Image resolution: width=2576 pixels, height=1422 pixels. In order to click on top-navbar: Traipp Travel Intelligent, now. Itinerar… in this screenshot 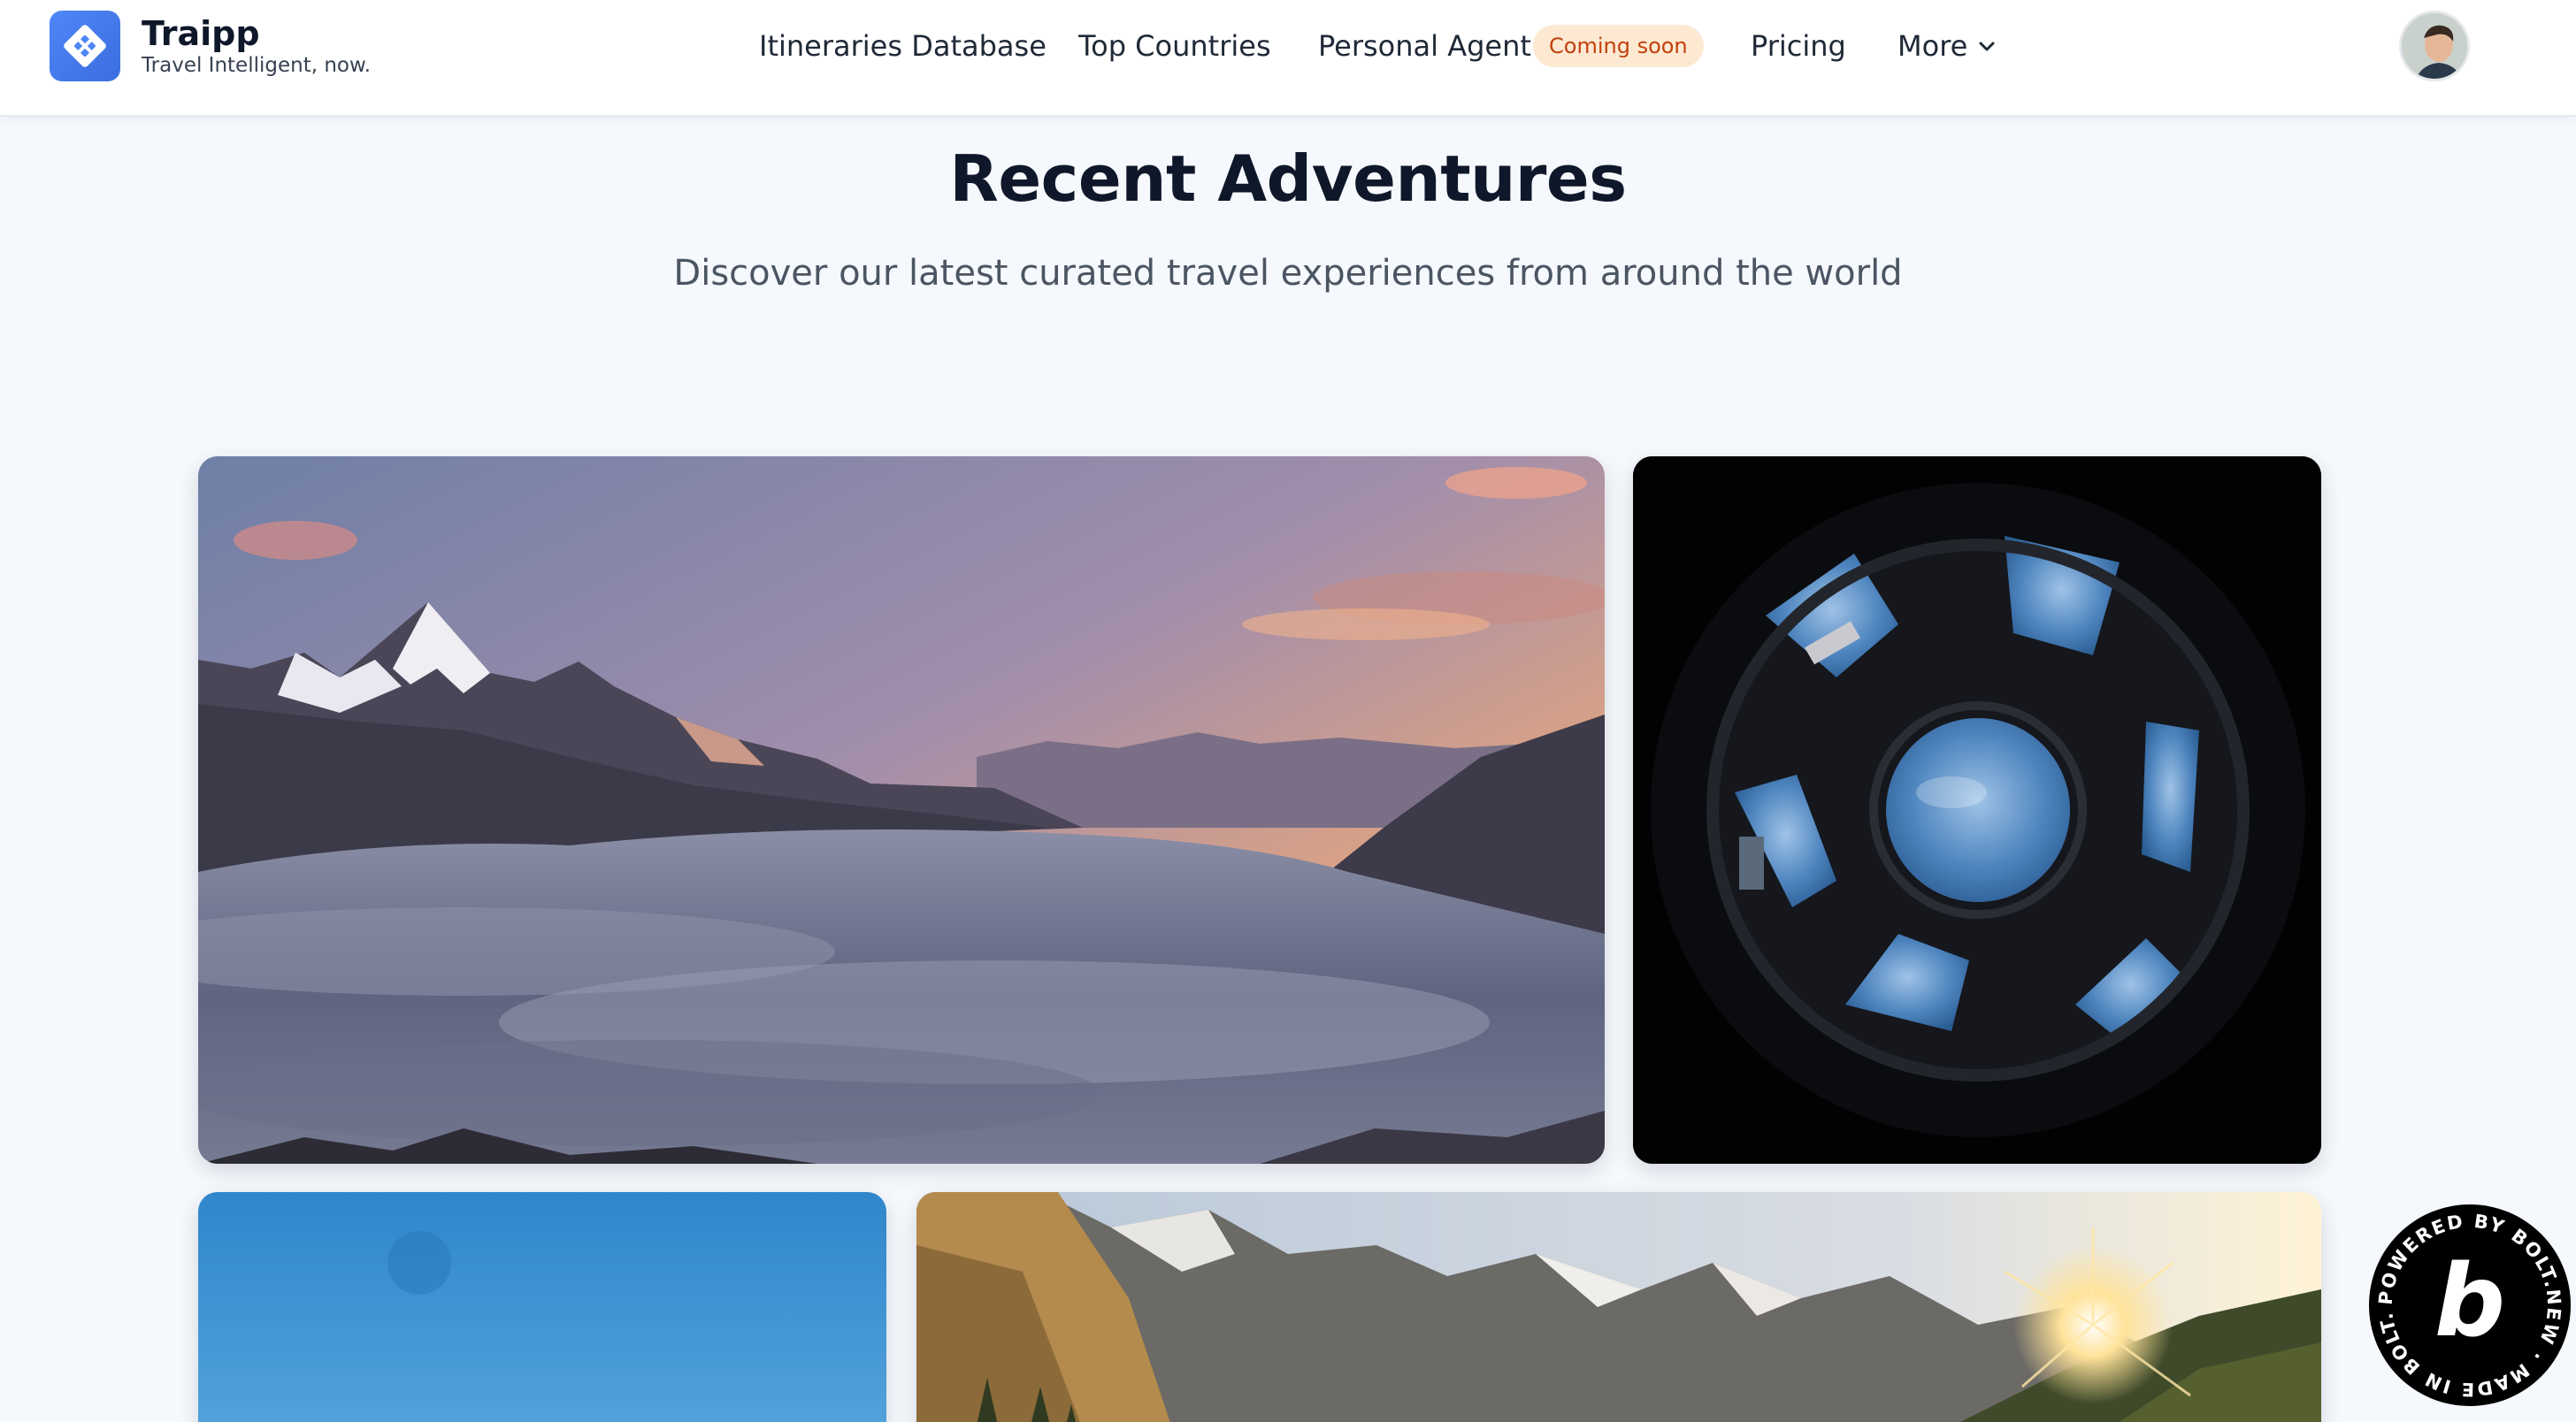, I will do `click(1288, 58)`.